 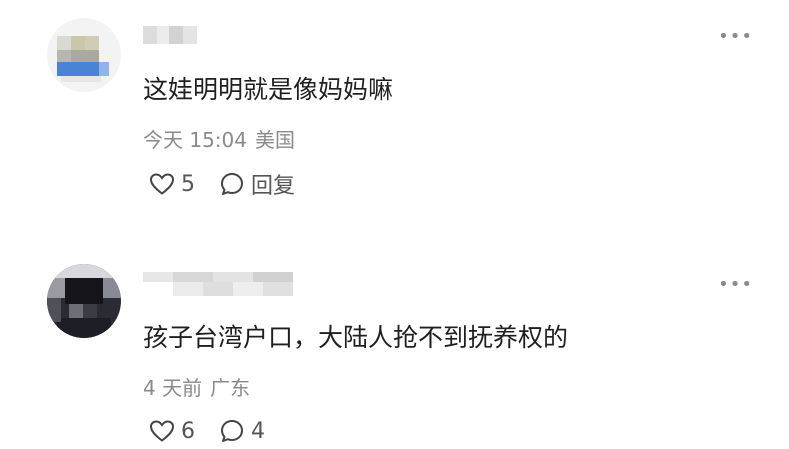 I want to click on comment-meta: 4 天前 广东, so click(x=200, y=386).